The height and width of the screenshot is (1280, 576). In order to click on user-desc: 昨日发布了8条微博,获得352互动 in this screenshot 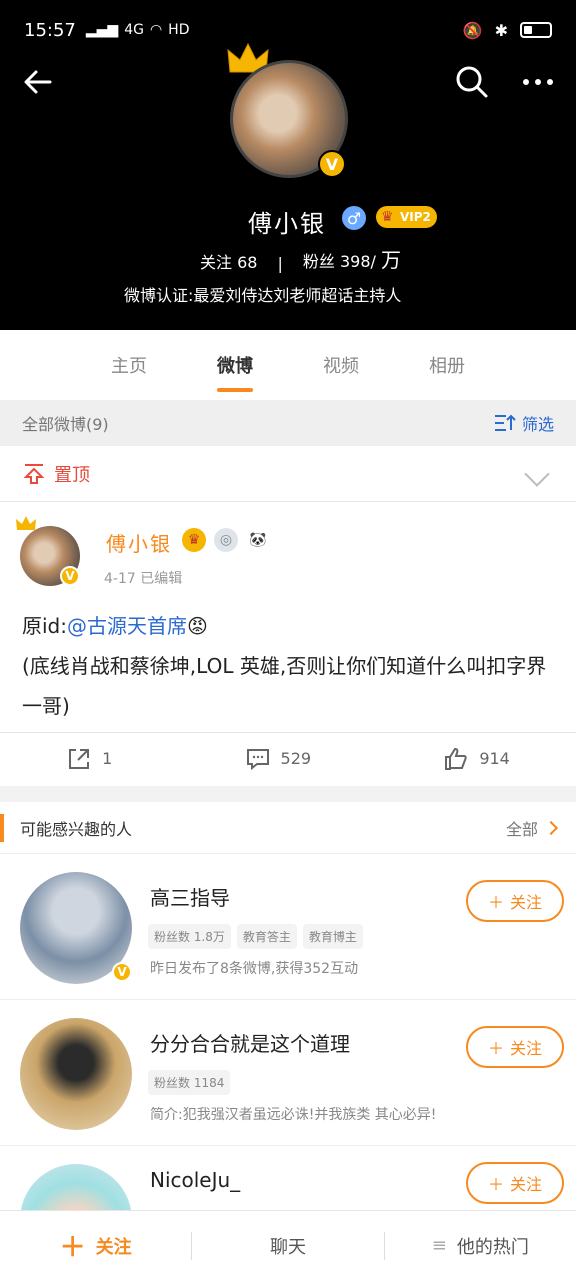, I will do `click(254, 969)`.